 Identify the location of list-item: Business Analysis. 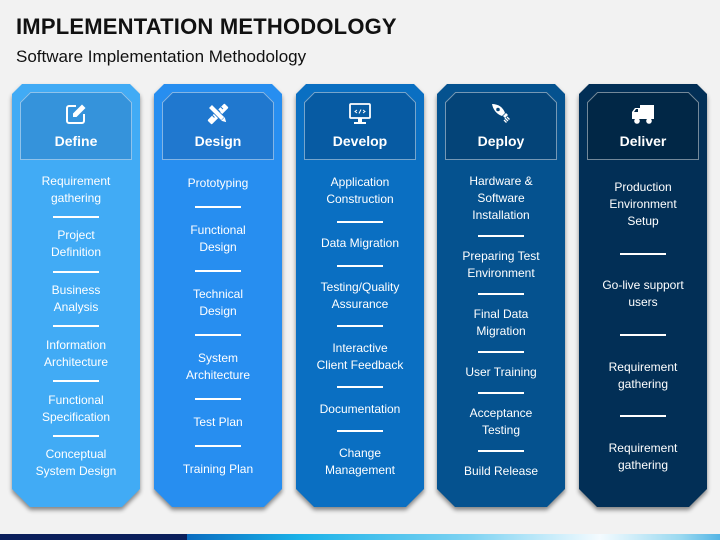
(76, 299).